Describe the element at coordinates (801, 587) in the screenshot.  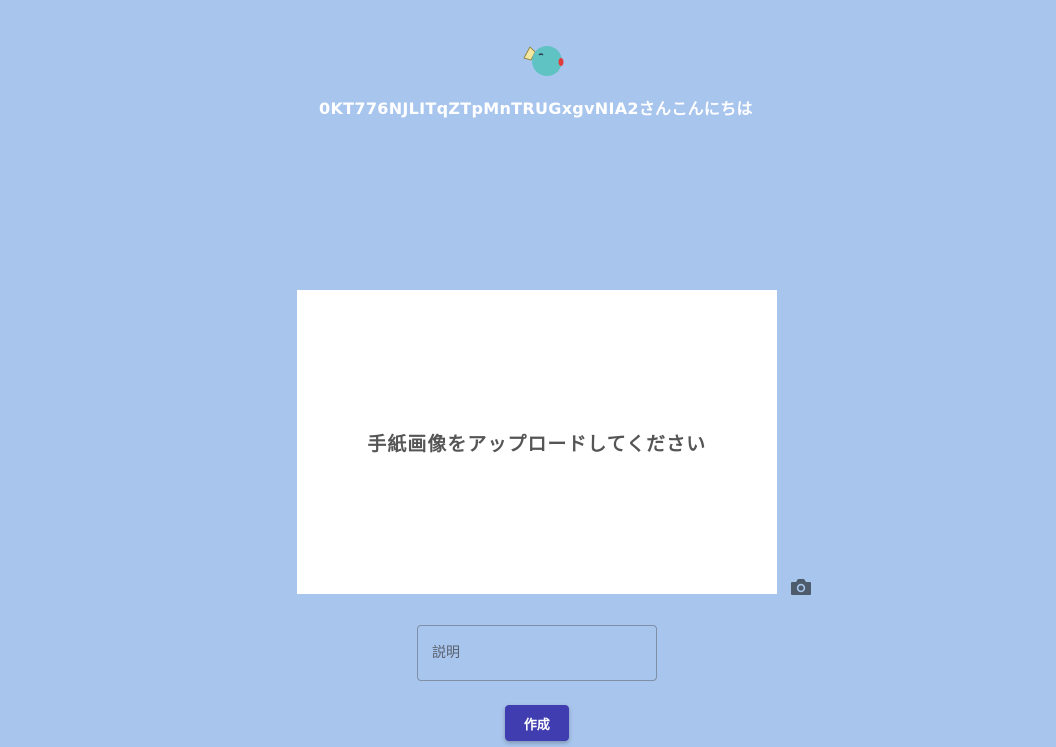
I see `camera-icon` at that location.